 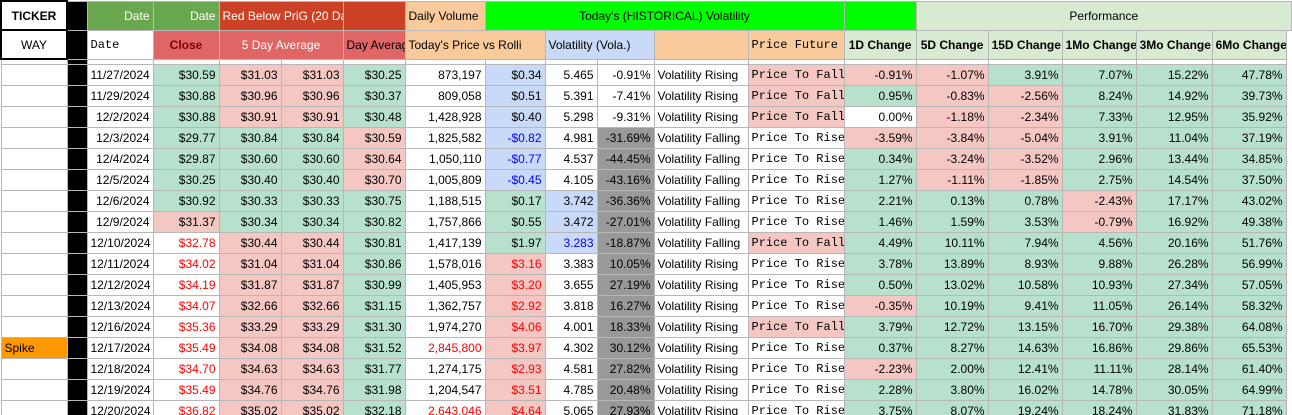 I want to click on change-1mo-cell: 7.07%, so click(x=1099, y=74).